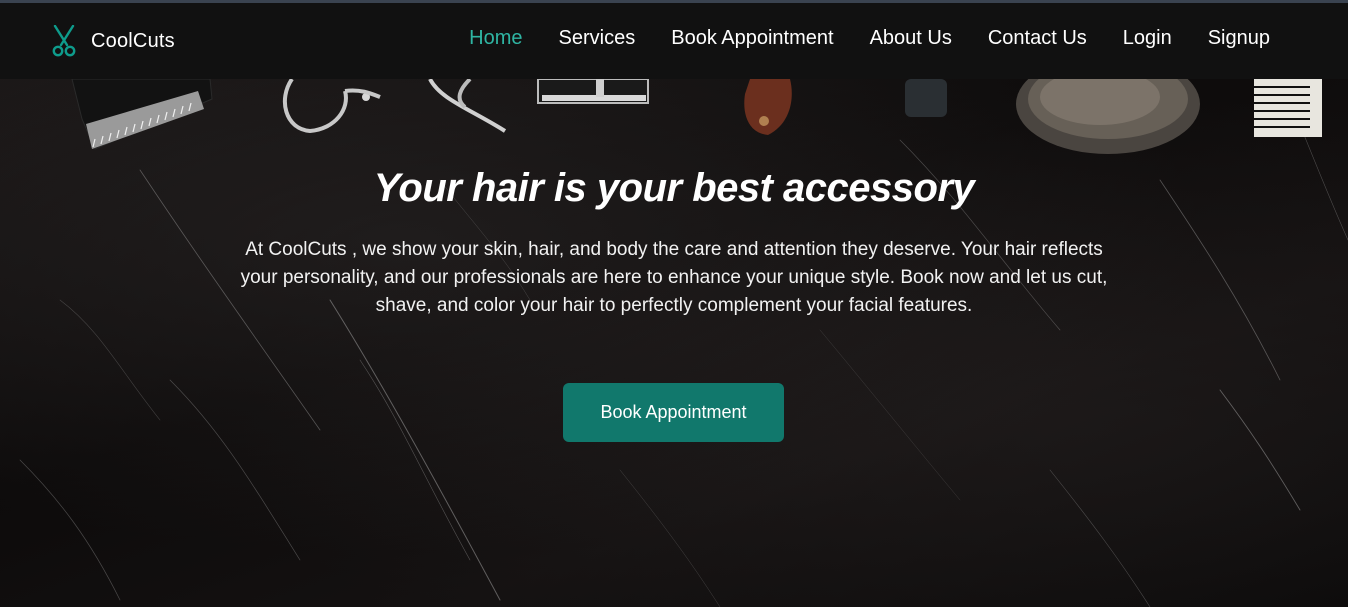 This screenshot has width=1348, height=607. What do you see at coordinates (1239, 38) in the screenshot?
I see `nav-signup: Signup` at bounding box center [1239, 38].